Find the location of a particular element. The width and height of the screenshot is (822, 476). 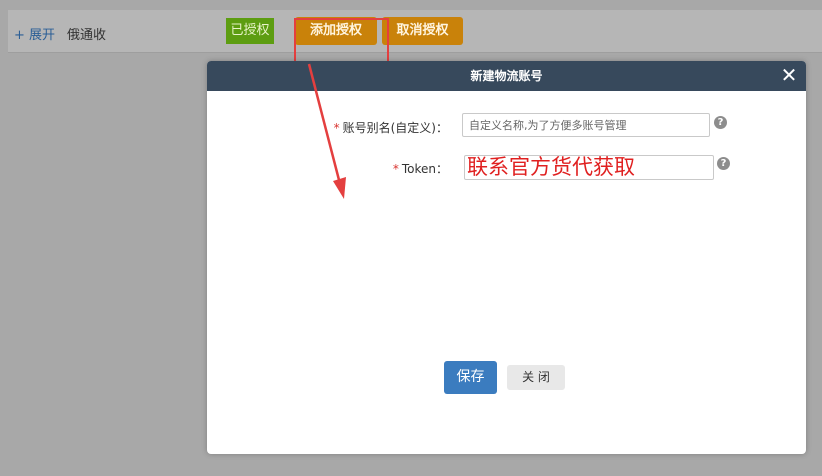

dialog-header: 新建物流账号 ✕ is located at coordinates (506, 76).